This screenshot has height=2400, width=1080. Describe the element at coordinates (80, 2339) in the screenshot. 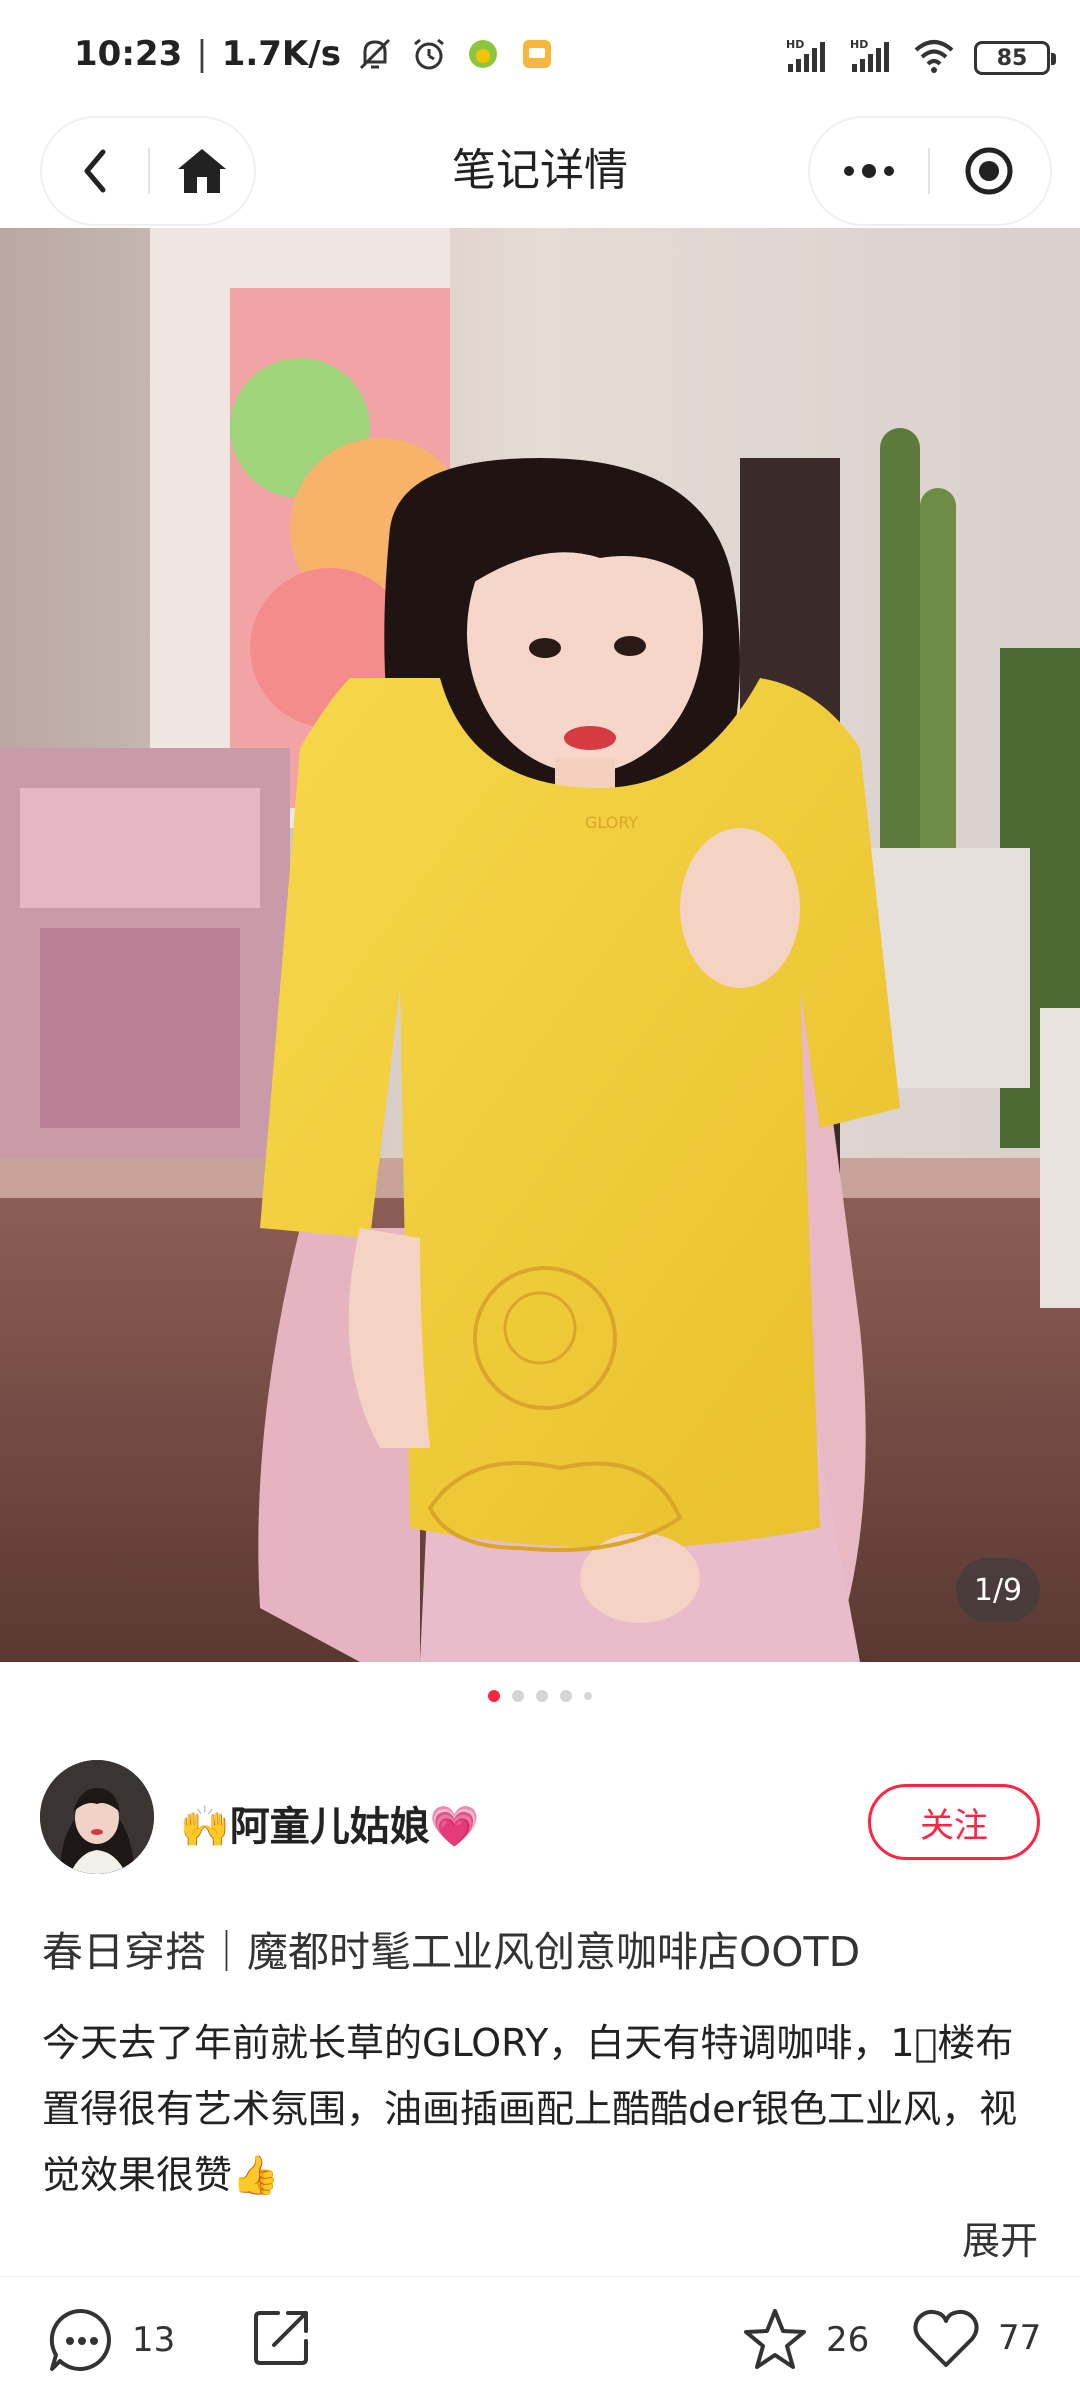

I see `comment-bubble-icon` at that location.